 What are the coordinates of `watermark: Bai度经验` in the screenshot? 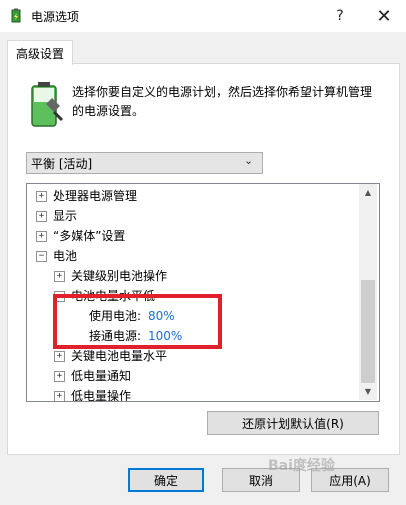 It's located at (301, 466).